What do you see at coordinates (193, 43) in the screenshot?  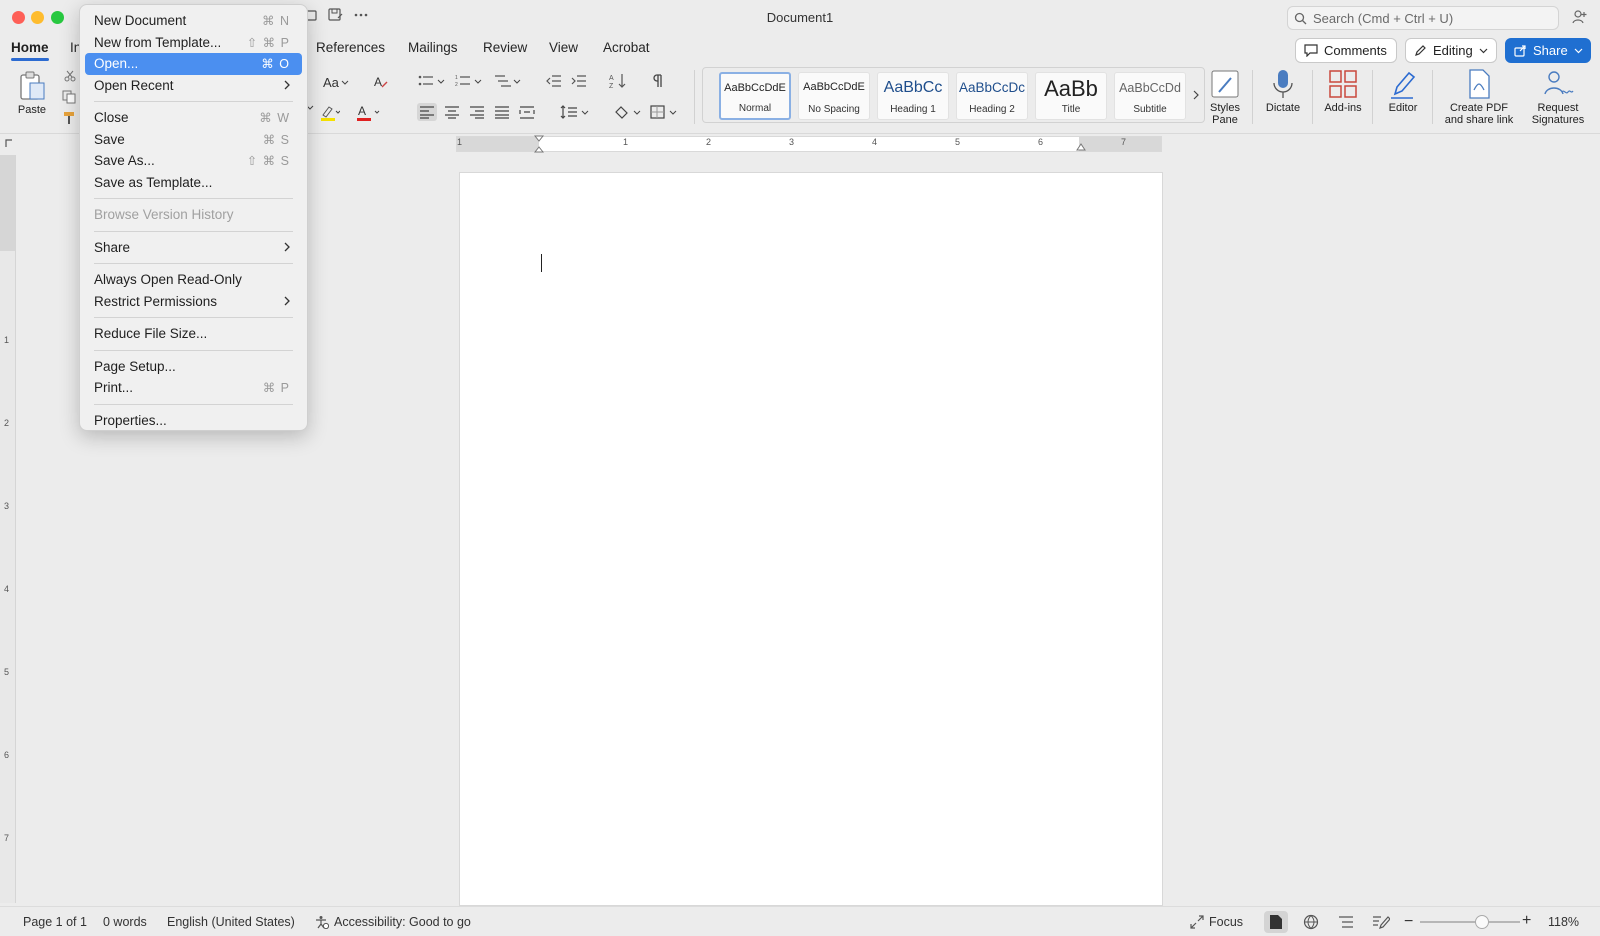 I see `menu-item-new-from-template: New from Template... ⇧ ⌘ P` at bounding box center [193, 43].